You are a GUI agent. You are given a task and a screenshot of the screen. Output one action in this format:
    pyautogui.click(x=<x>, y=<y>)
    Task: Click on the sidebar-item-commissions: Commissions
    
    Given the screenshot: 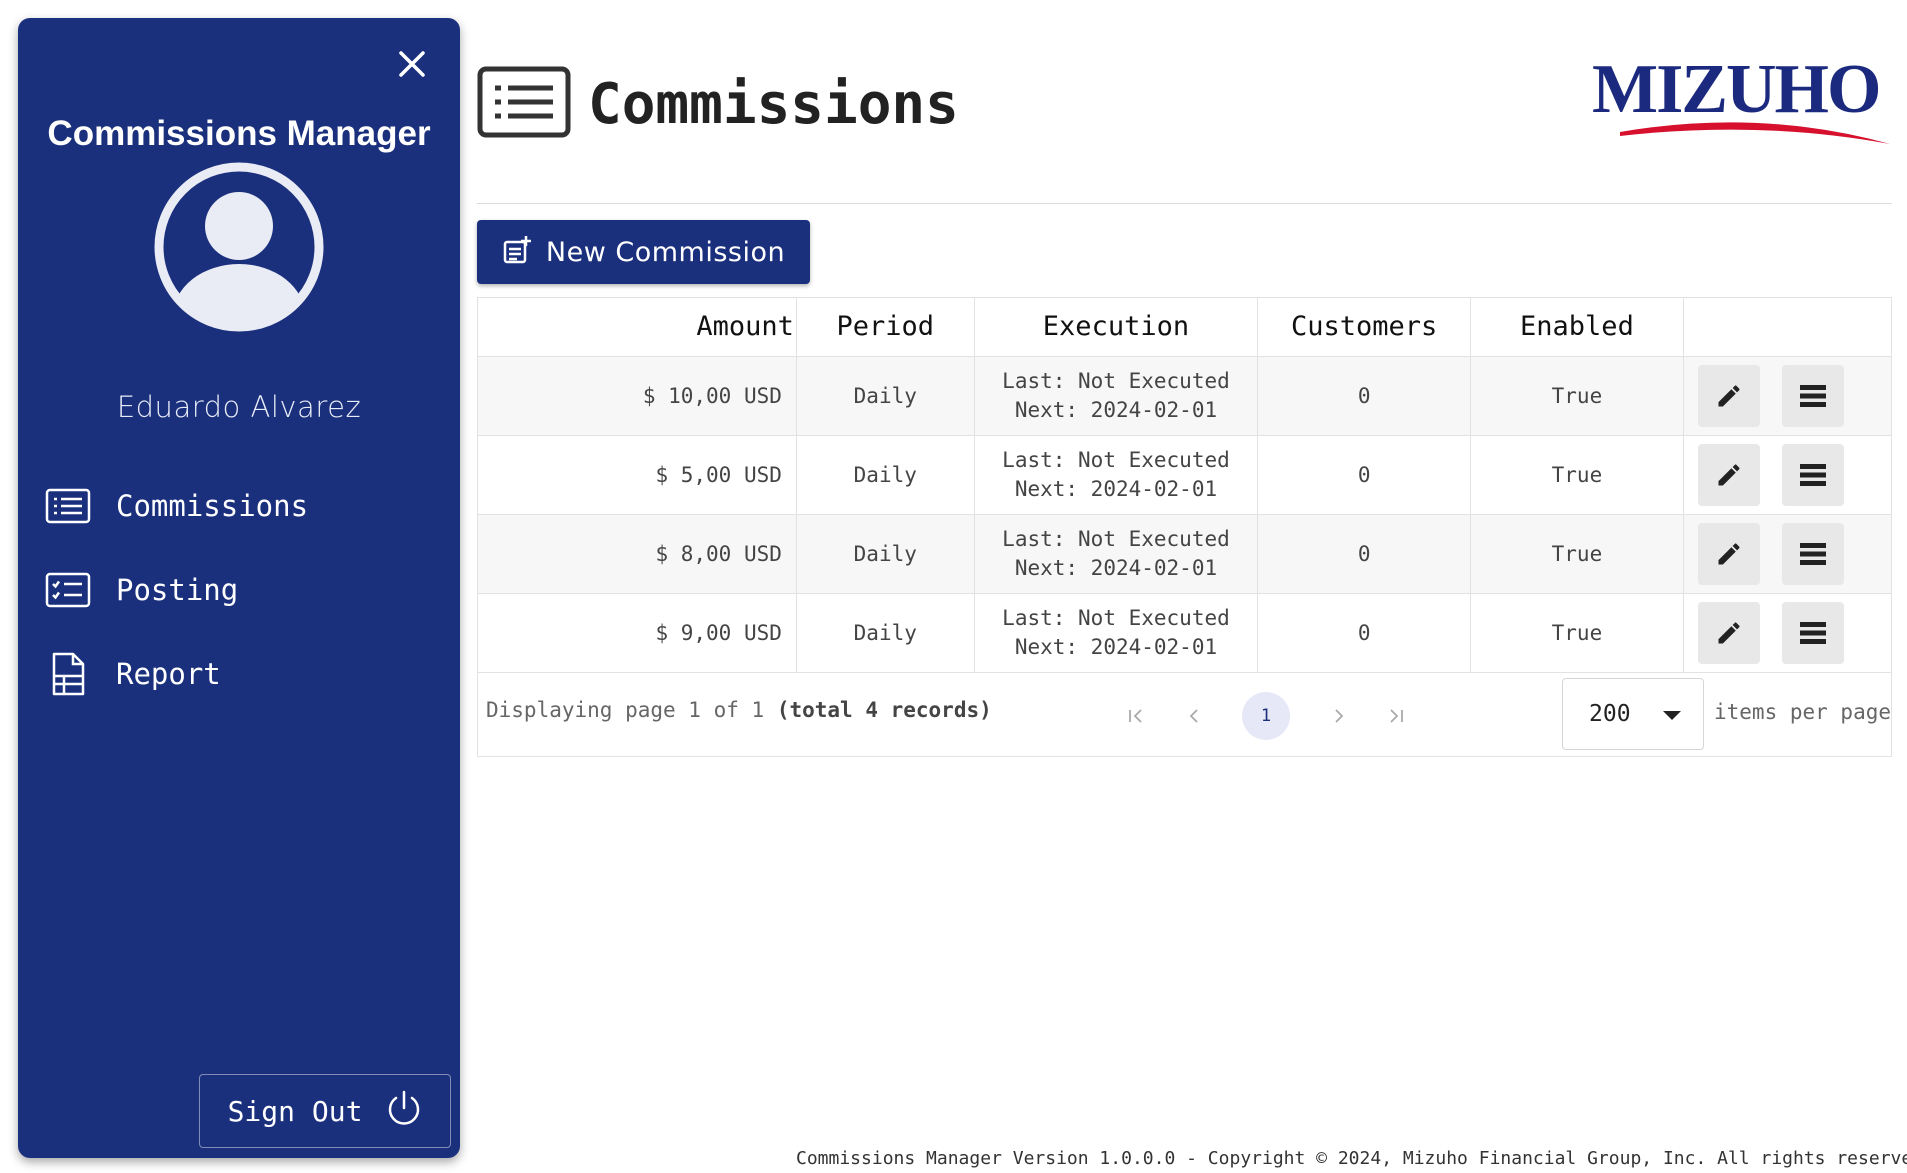 What is the action you would take?
    pyautogui.click(x=244, y=506)
    